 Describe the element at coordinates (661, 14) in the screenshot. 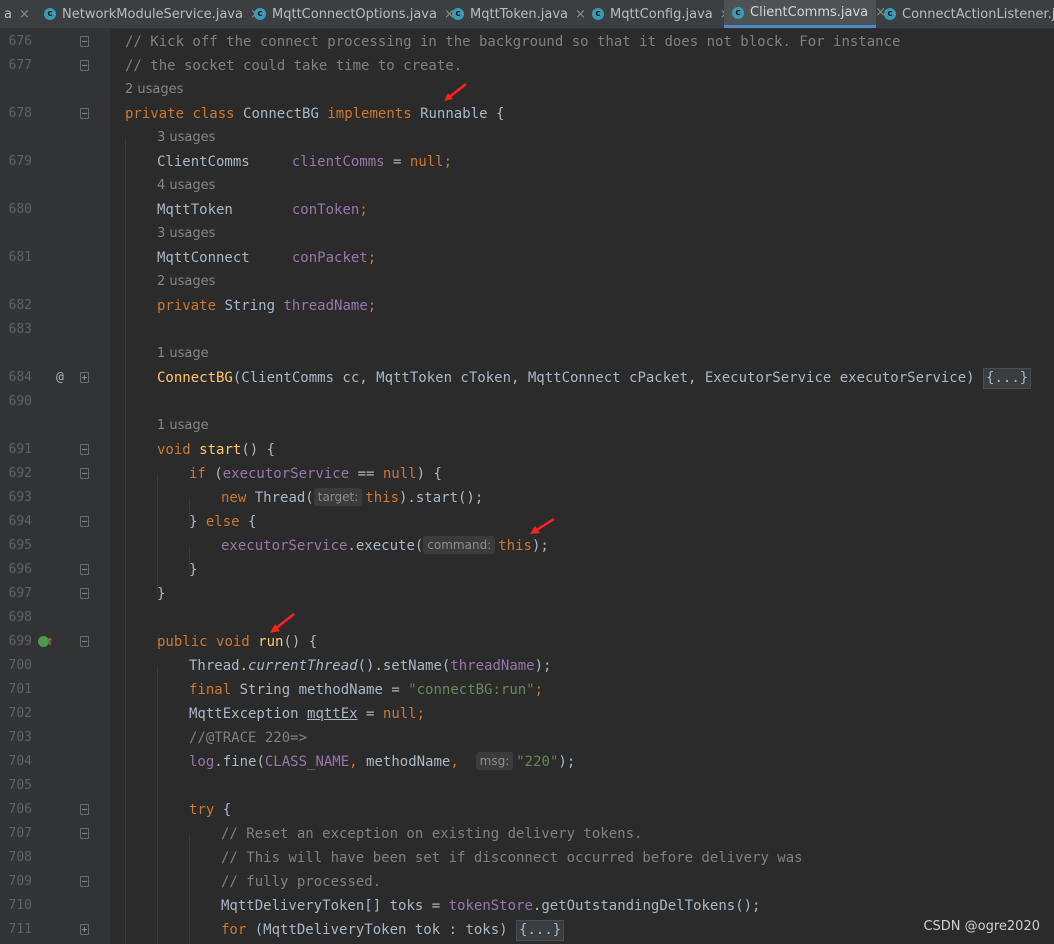

I see `tab-label: MqttConfig.java` at that location.